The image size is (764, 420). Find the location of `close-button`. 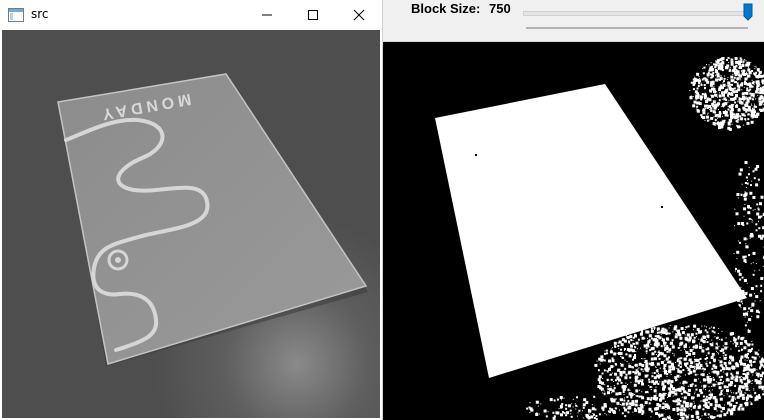

close-button is located at coordinates (359, 15).